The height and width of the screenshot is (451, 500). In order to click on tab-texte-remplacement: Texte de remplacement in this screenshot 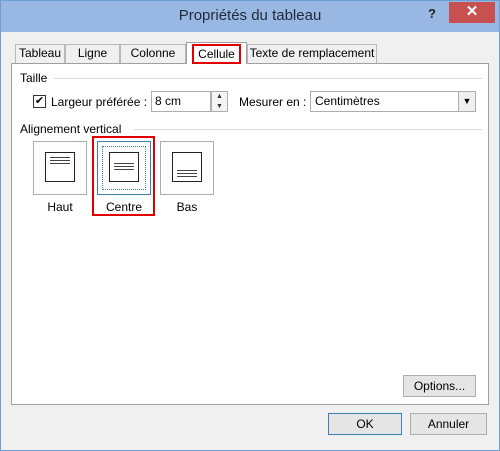, I will do `click(312, 53)`.